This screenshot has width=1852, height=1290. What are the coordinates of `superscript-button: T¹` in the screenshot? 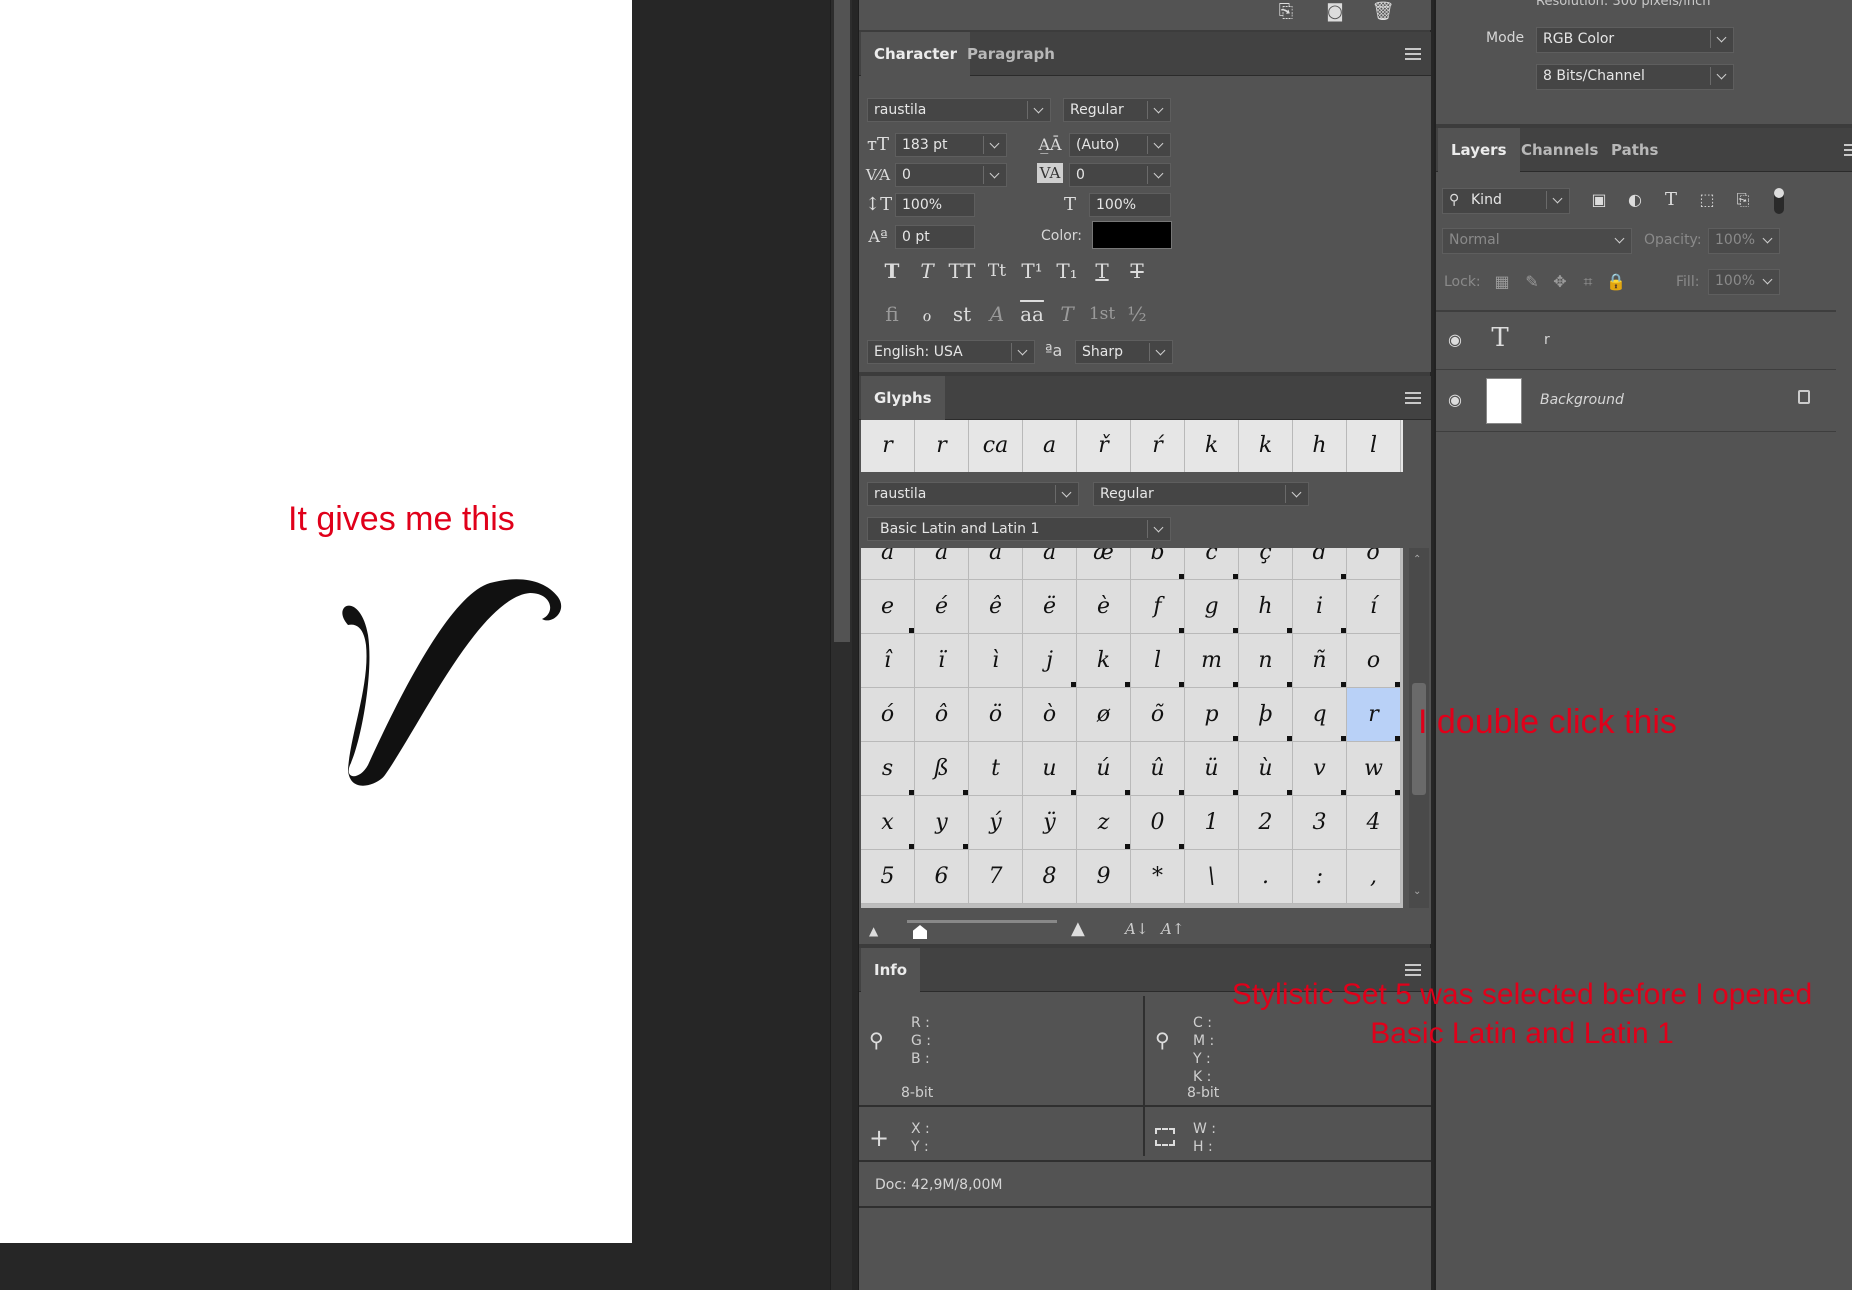 It's located at (1032, 271).